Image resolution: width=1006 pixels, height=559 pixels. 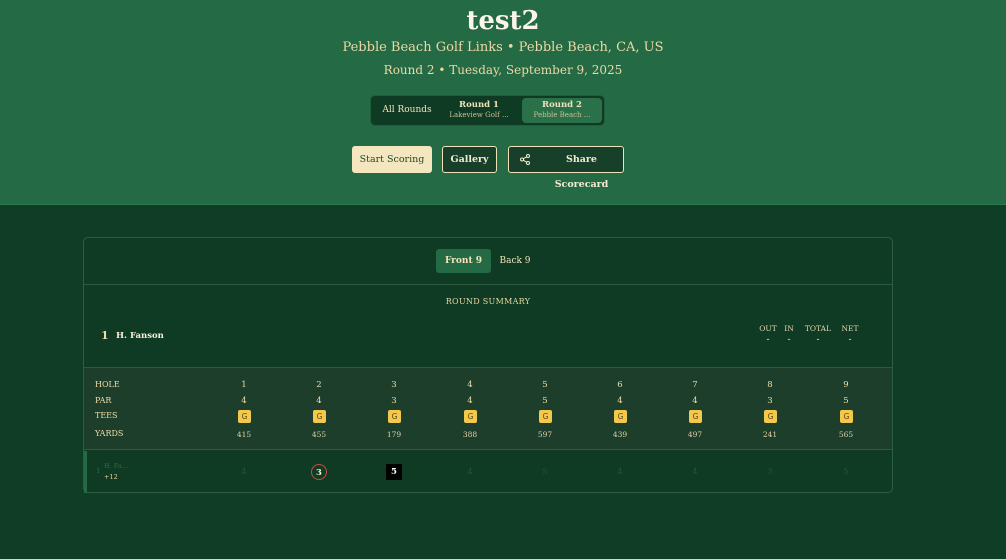 What do you see at coordinates (770, 434) in the screenshot?
I see `hole-yards: 241` at bounding box center [770, 434].